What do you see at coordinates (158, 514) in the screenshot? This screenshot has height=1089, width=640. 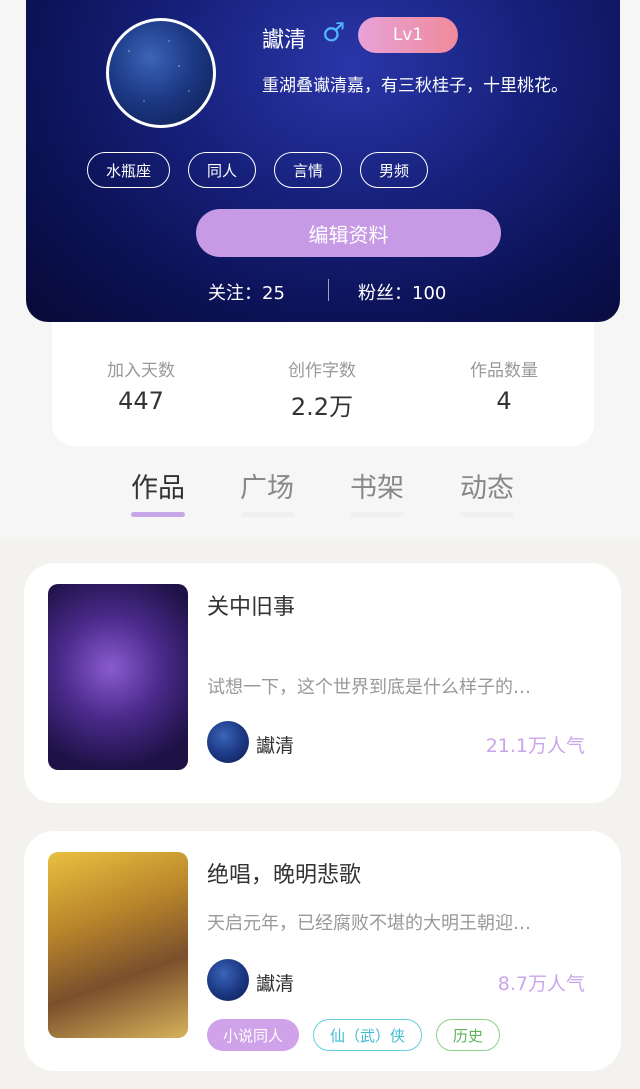 I see `tab-indicator` at bounding box center [158, 514].